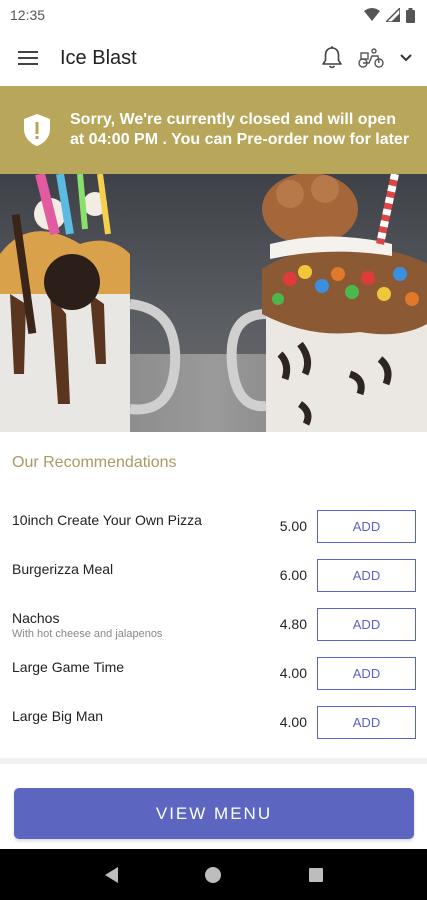  What do you see at coordinates (293, 575) in the screenshot?
I see `item-price: 6.00` at bounding box center [293, 575].